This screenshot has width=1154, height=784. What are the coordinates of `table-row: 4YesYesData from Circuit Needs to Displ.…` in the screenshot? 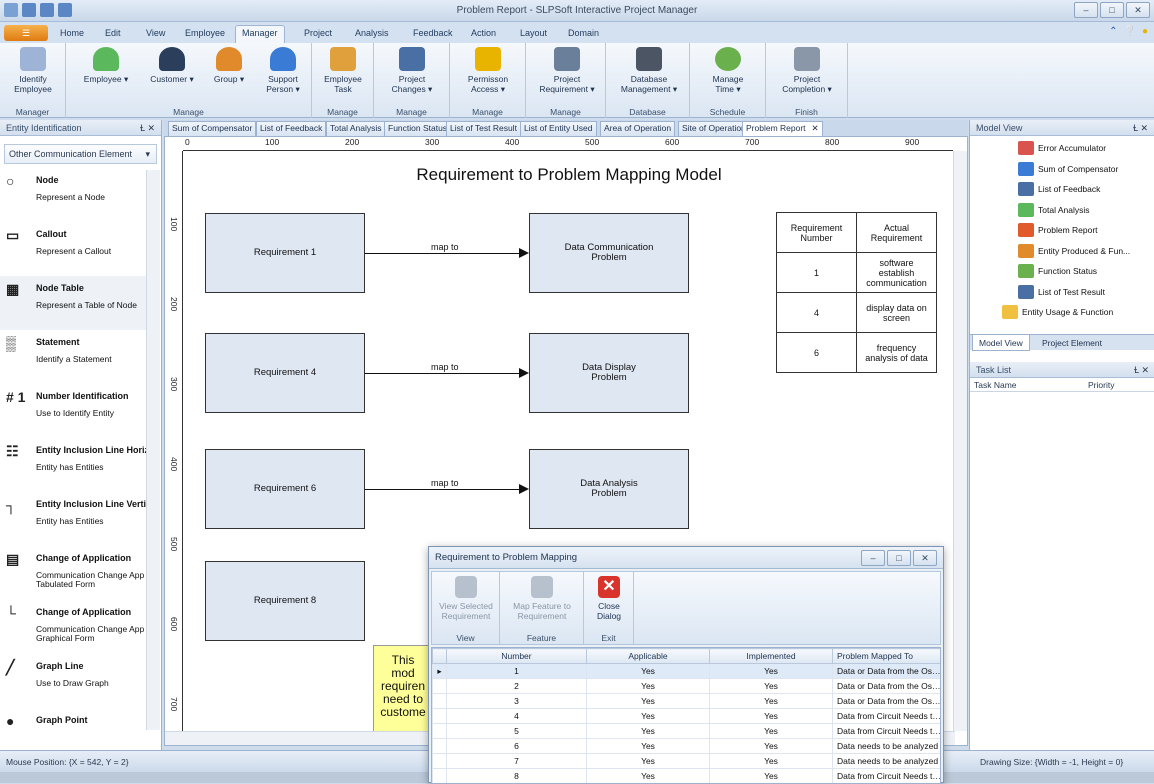 It's located at (686, 716).